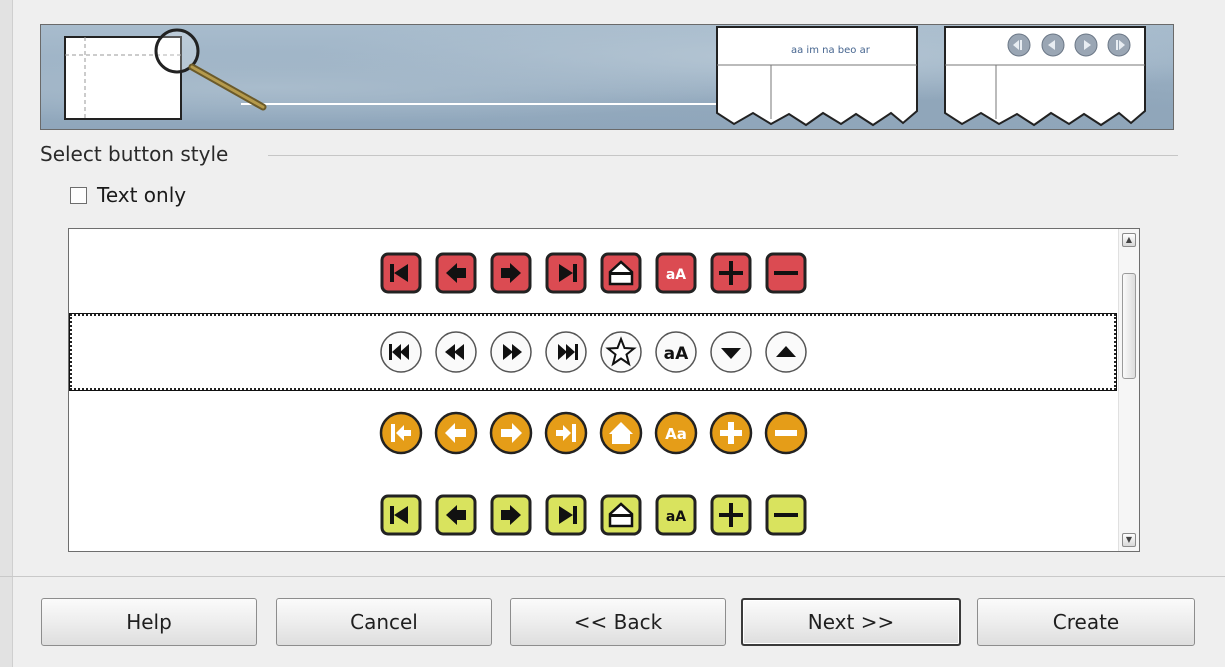  I want to click on window-edge, so click(6, 333).